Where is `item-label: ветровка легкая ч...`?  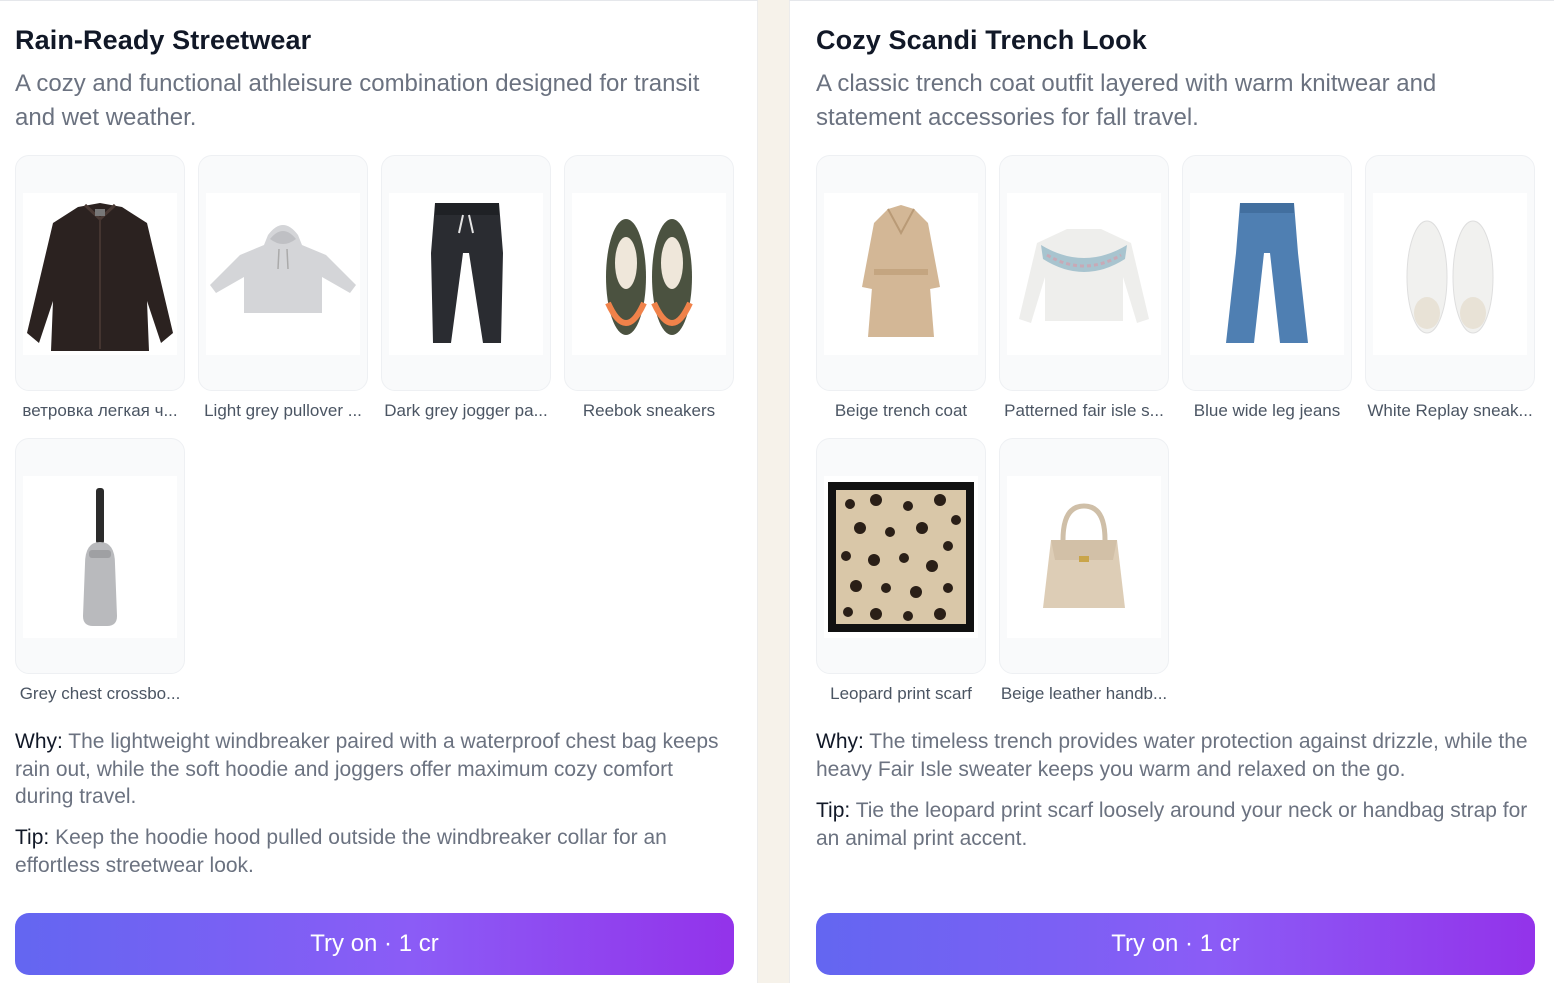
item-label: ветровка легкая ч... is located at coordinates (100, 410).